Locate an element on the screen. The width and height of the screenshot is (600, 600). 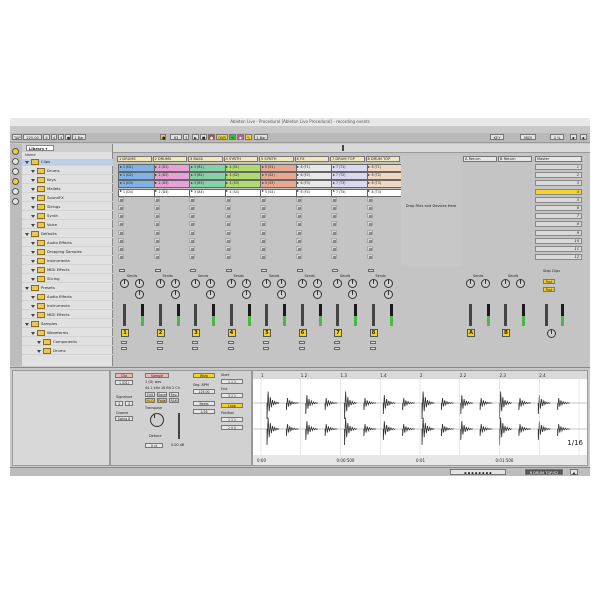
record-button: ● is located at coordinates (211, 137).